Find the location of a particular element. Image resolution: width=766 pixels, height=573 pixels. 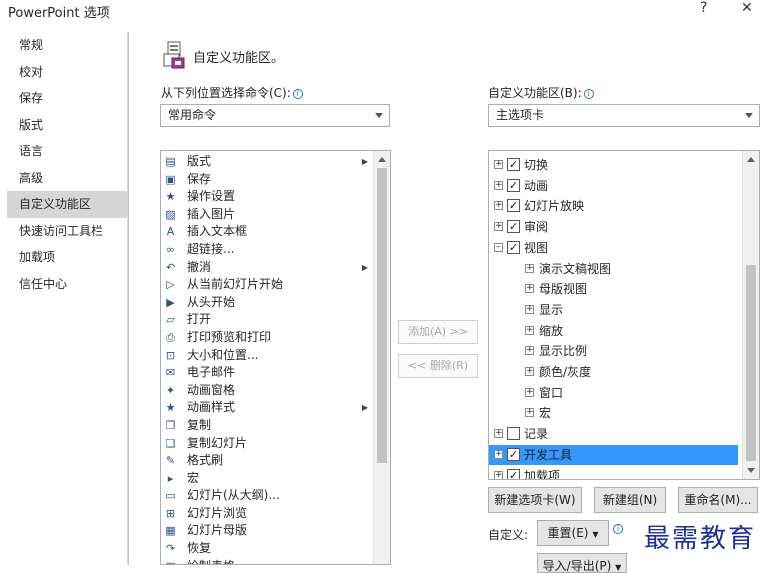

reset-button: 重置(E) ▼ is located at coordinates (573, 533).